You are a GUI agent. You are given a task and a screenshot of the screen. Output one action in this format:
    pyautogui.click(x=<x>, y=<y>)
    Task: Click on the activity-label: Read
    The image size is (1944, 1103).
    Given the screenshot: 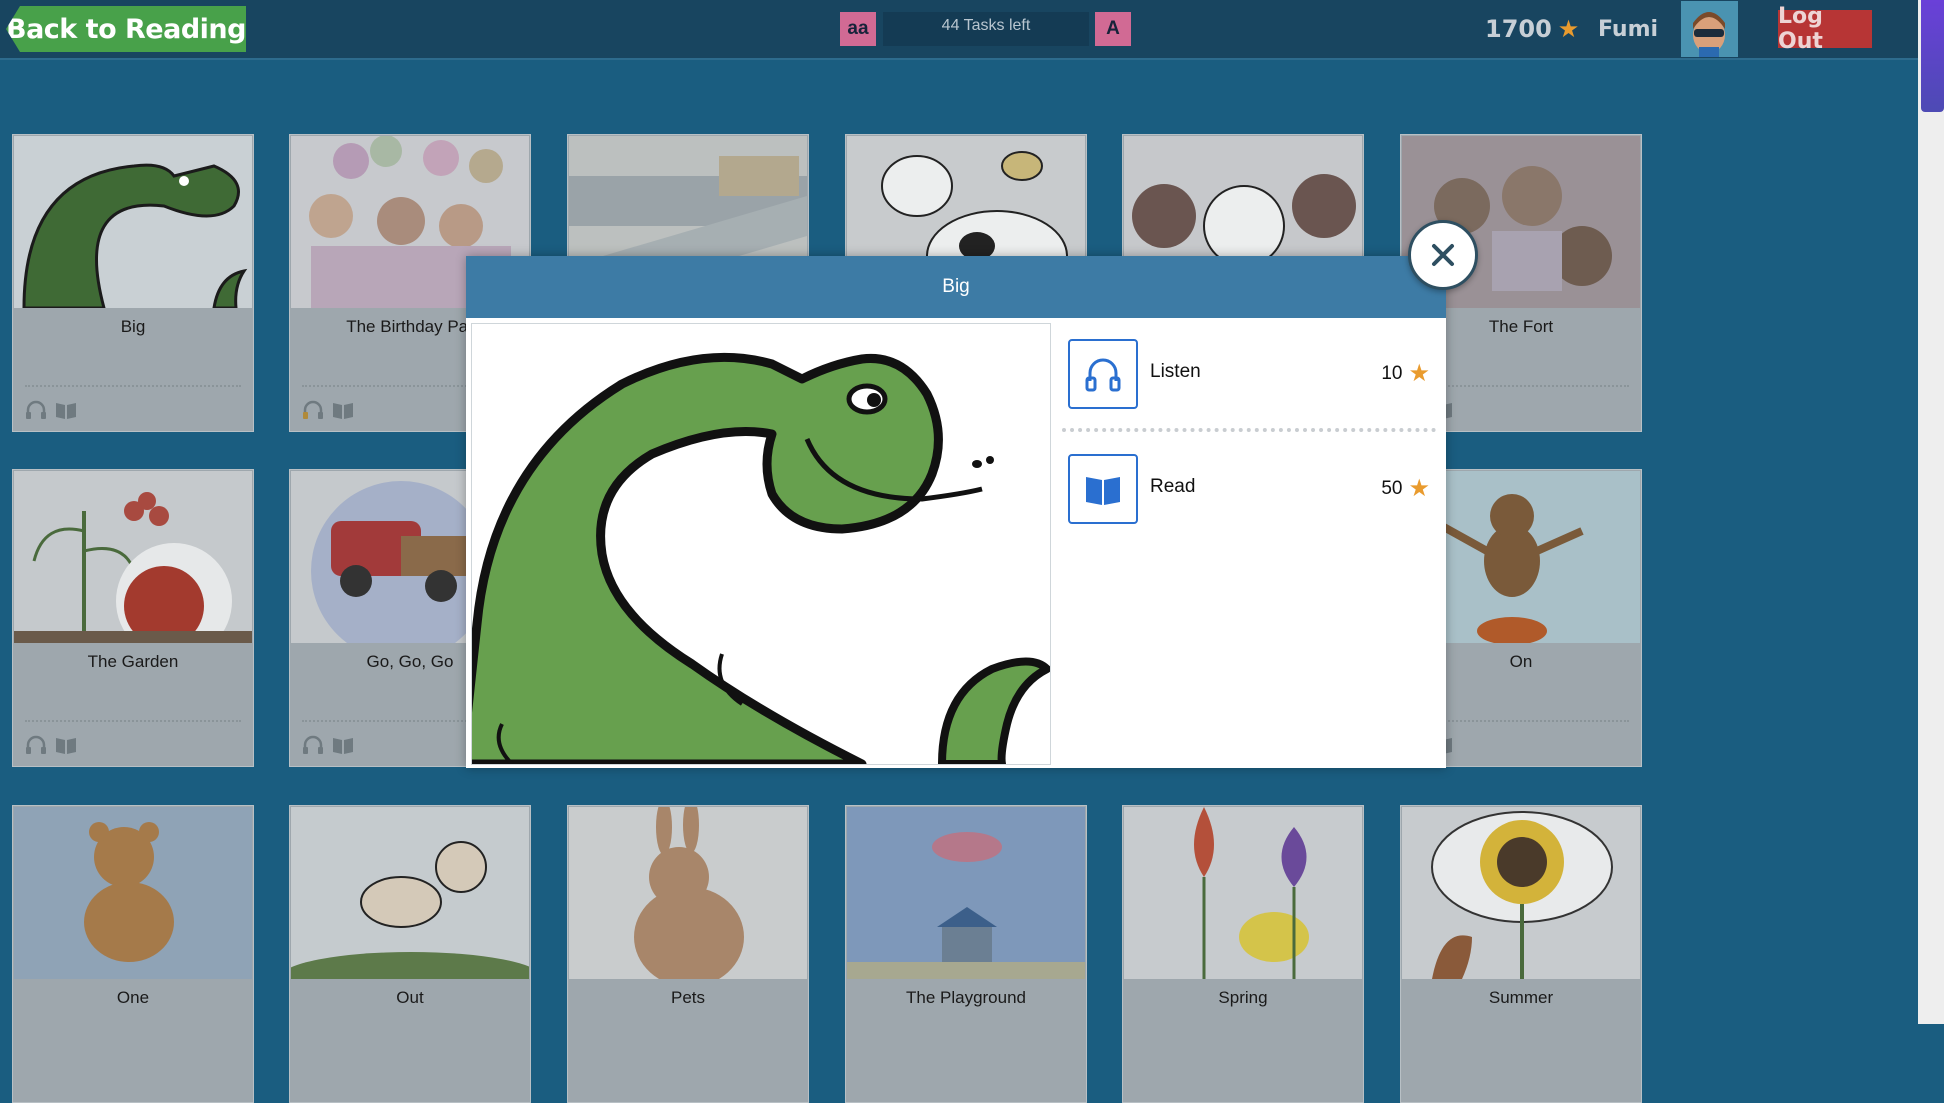 What is the action you would take?
    pyautogui.click(x=1173, y=486)
    